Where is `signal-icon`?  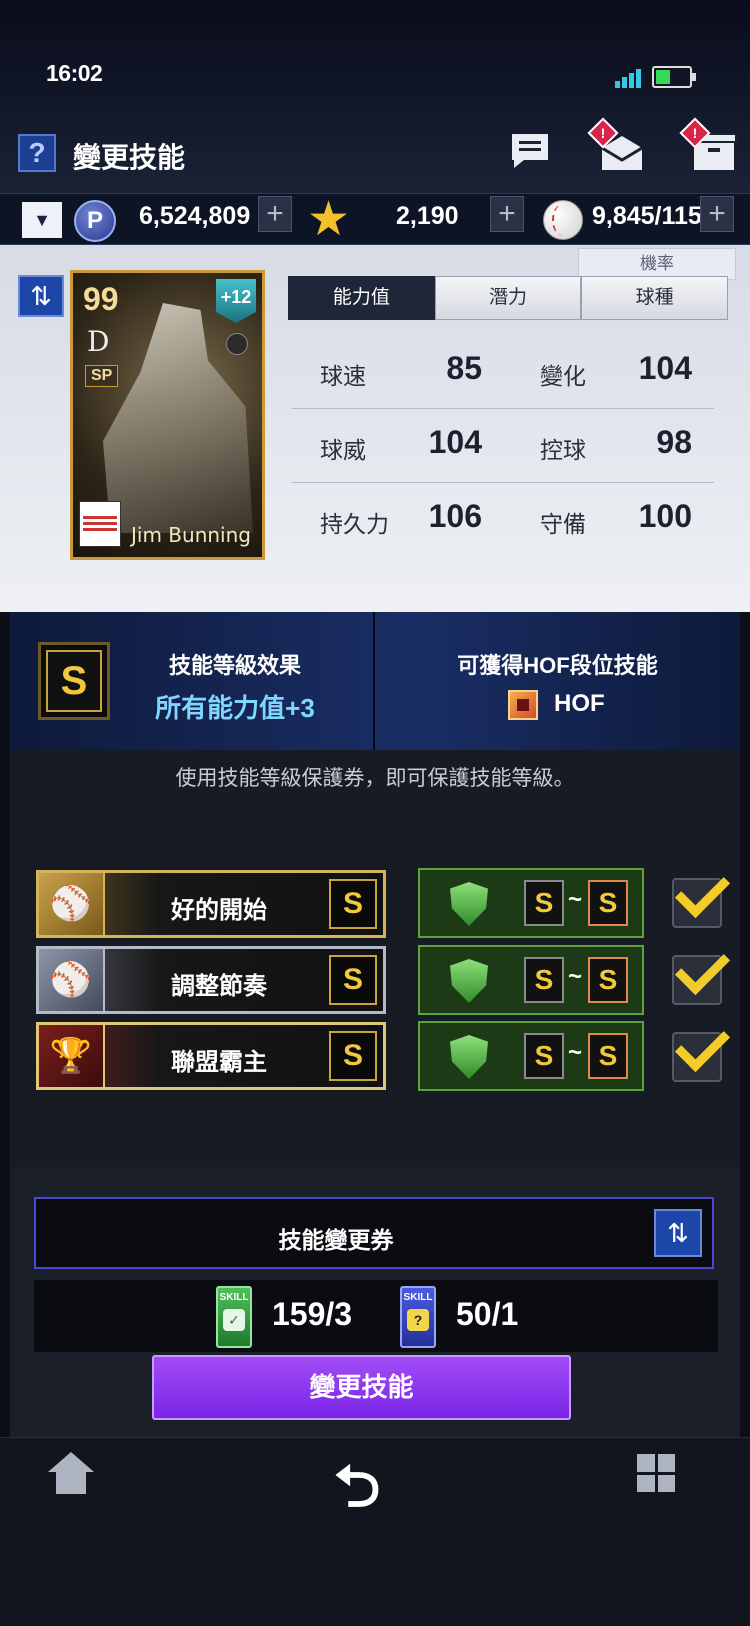 signal-icon is located at coordinates (630, 78).